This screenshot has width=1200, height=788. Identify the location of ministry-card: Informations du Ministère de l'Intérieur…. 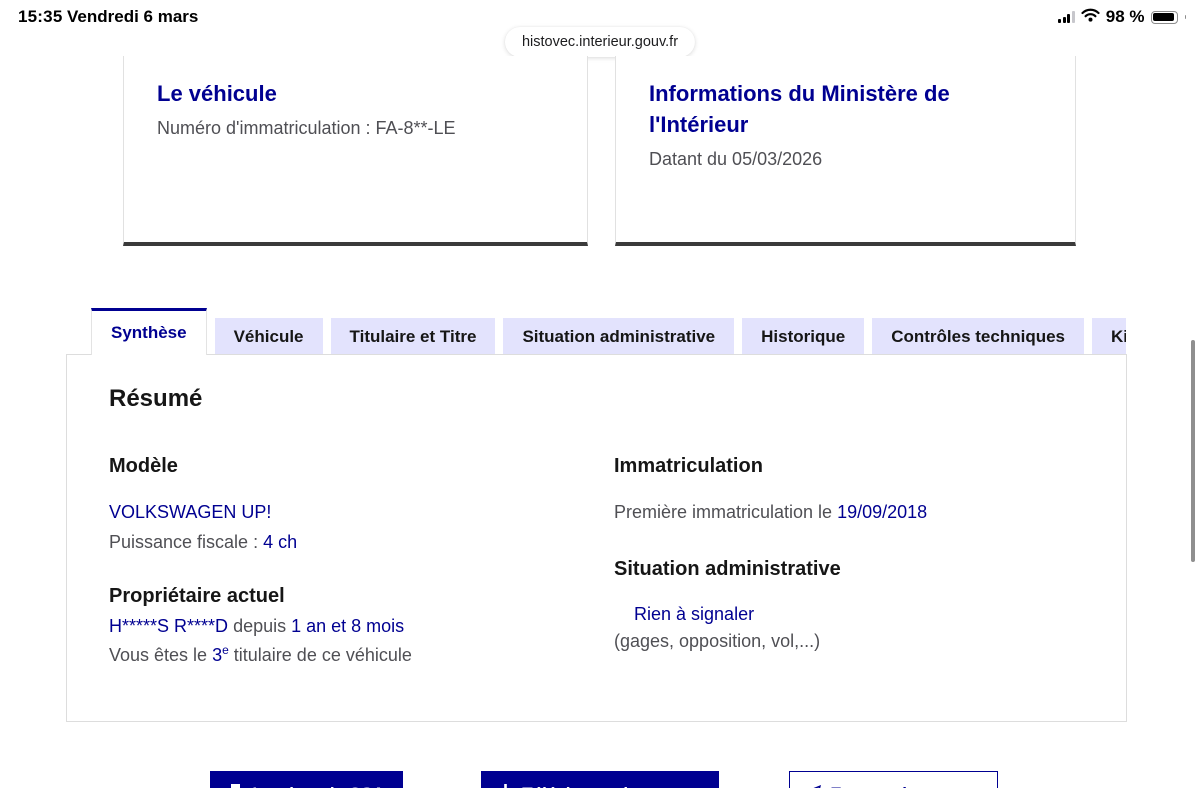
(845, 151).